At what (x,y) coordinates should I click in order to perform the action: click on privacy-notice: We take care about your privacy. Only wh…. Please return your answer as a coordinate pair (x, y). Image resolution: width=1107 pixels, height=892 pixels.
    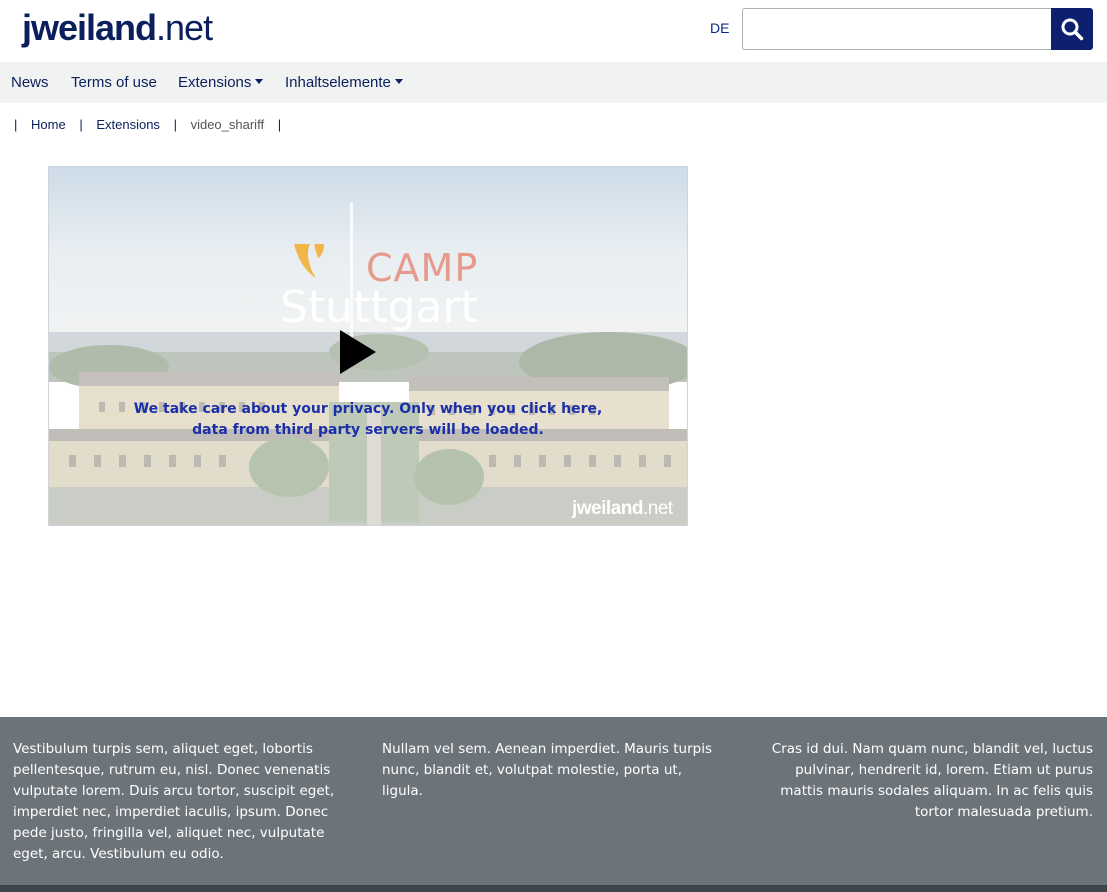
    Looking at the image, I should click on (368, 420).